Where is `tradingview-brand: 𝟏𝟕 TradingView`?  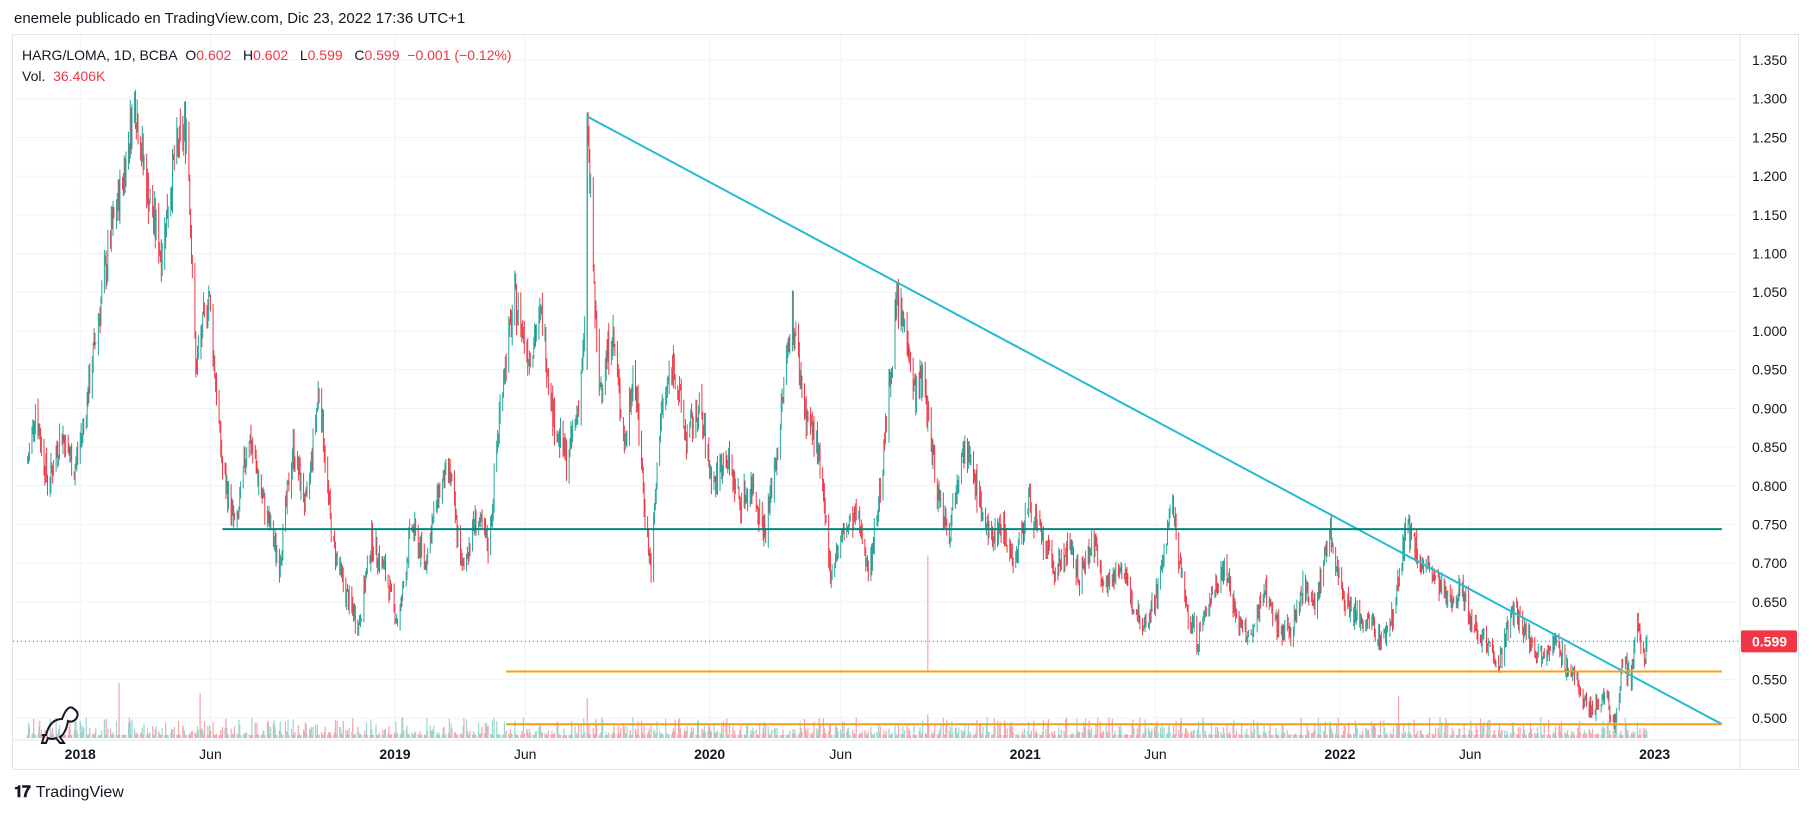
tradingview-brand: 𝟏𝟕 TradingView is located at coordinates (69, 793).